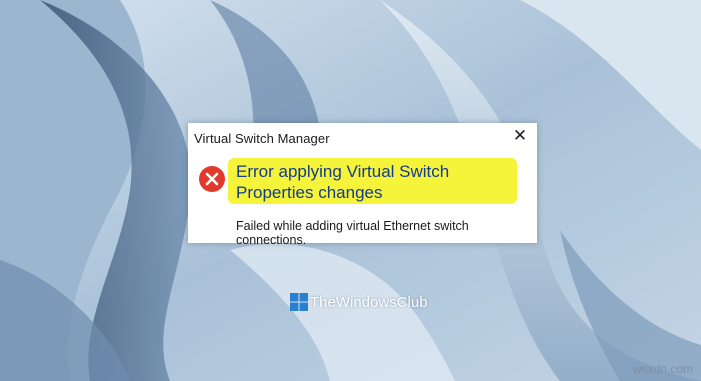  Describe the element at coordinates (212, 179) in the screenshot. I see `error-icon` at that location.